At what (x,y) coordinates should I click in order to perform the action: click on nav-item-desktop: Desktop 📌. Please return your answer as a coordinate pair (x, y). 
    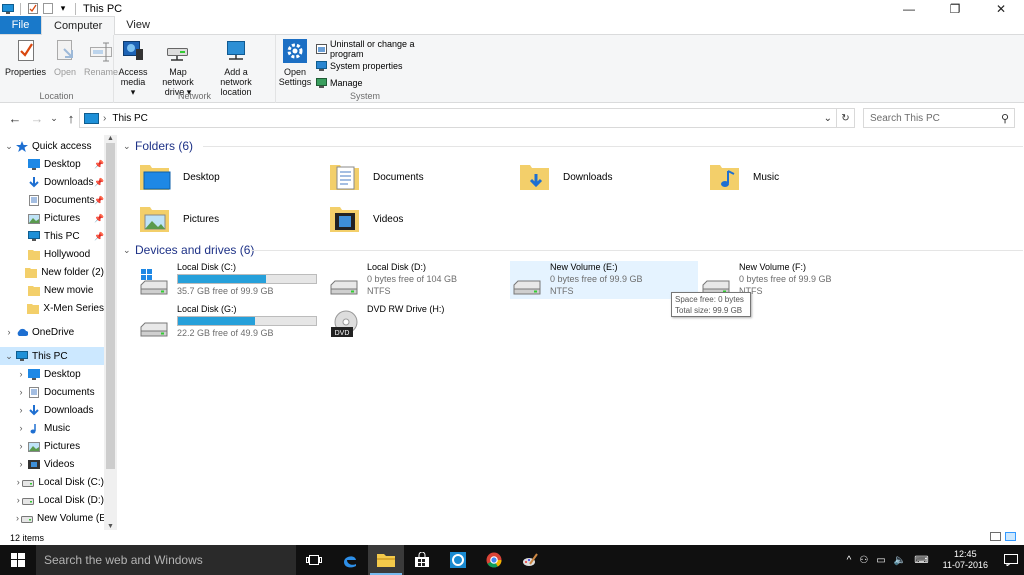
    Looking at the image, I should click on (52, 164).